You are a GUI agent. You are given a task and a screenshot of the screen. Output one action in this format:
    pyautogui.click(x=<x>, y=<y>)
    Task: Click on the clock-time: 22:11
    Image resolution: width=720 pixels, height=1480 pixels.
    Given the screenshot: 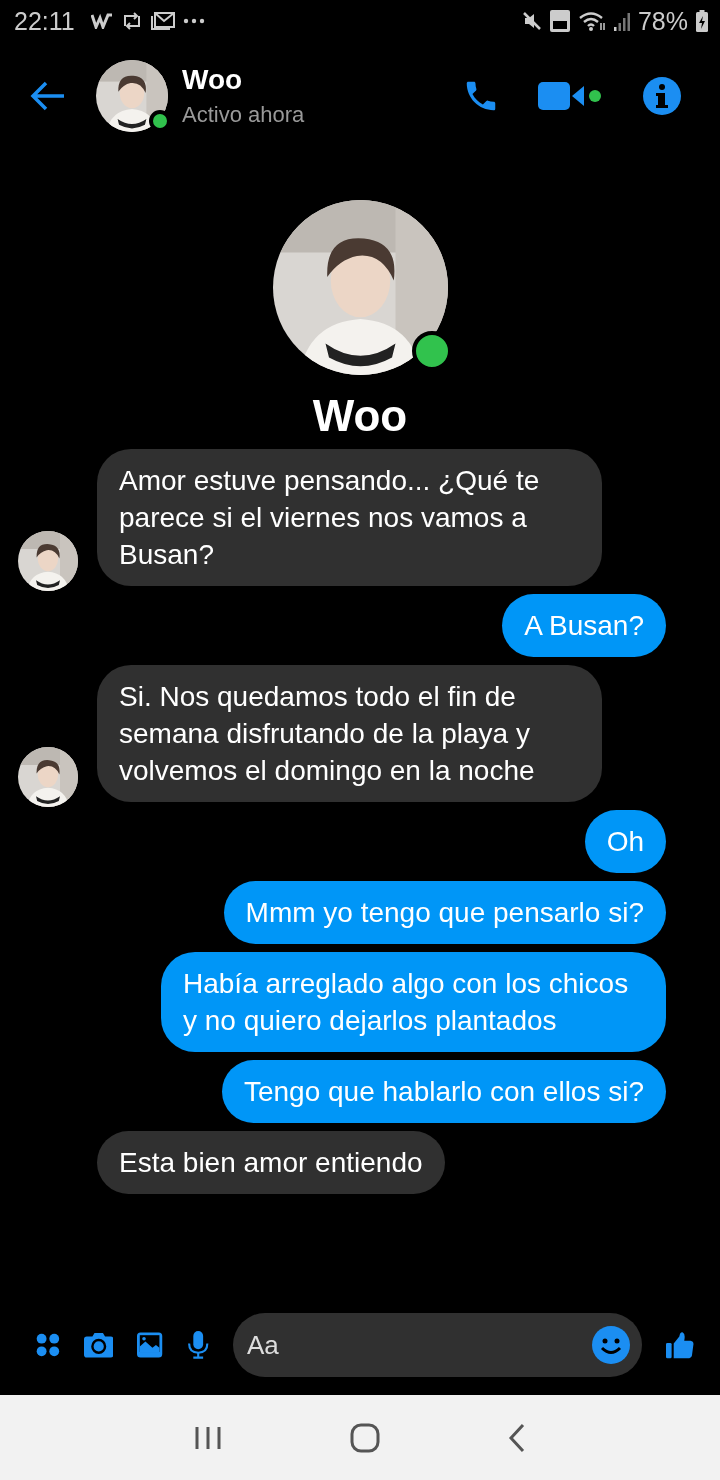 What is the action you would take?
    pyautogui.click(x=44, y=21)
    